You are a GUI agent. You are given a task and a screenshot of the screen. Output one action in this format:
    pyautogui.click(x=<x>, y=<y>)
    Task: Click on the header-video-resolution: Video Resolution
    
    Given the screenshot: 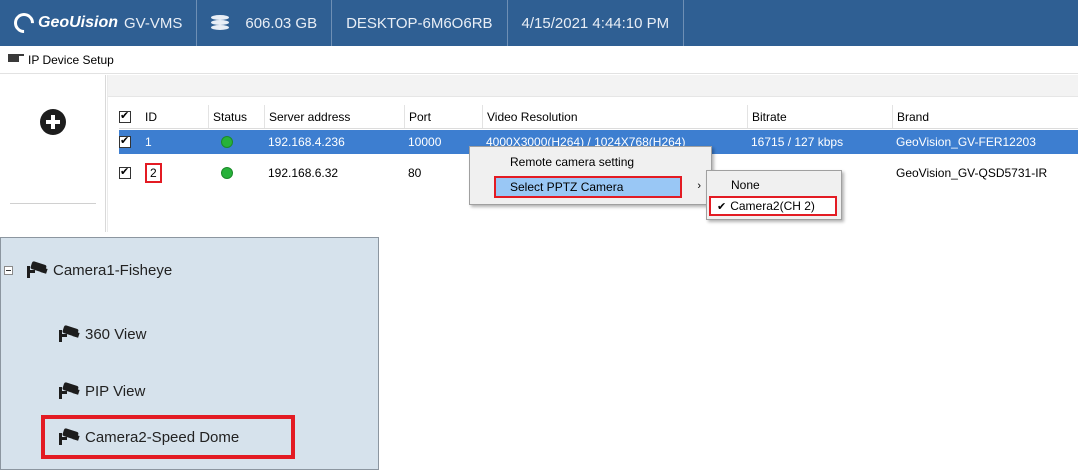 What is the action you would take?
    pyautogui.click(x=614, y=116)
    